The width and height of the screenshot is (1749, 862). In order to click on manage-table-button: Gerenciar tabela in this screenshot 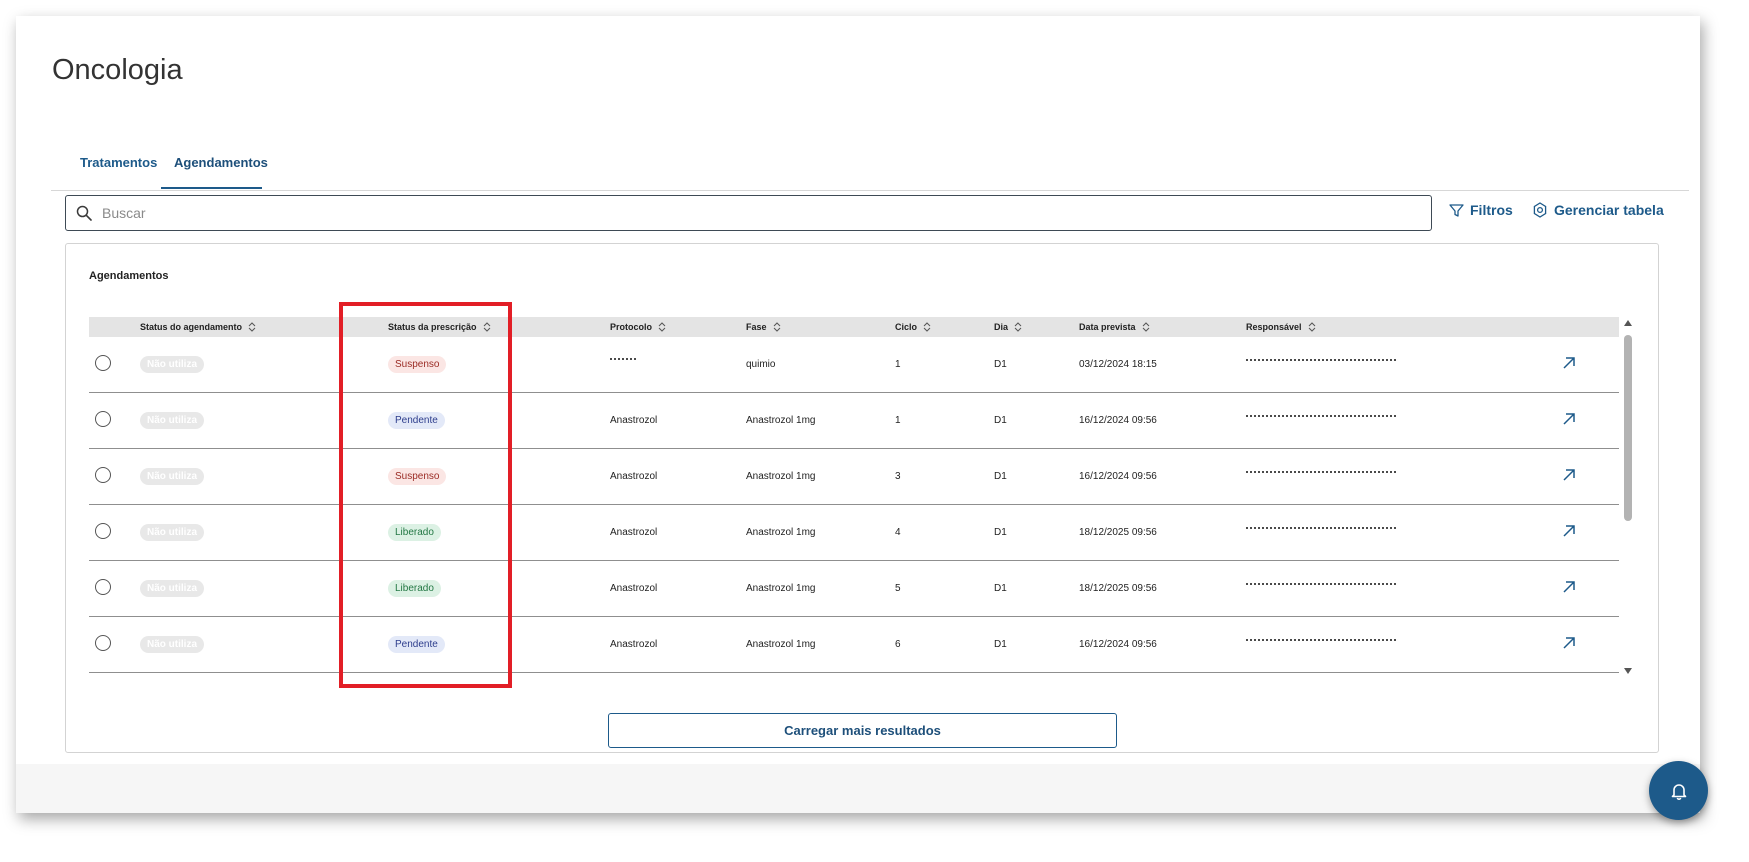, I will do `click(1598, 210)`.